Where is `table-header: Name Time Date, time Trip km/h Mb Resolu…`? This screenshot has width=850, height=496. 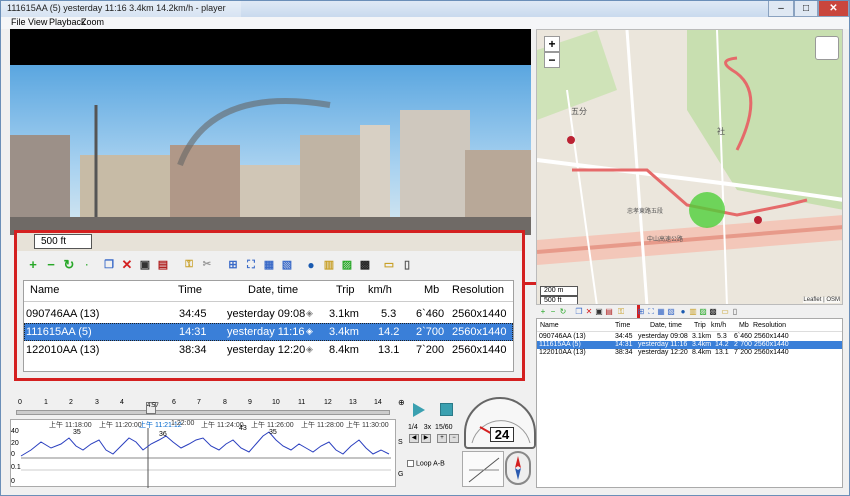 table-header: Name Time Date, time Trip km/h Mb Resolu… is located at coordinates (268, 291).